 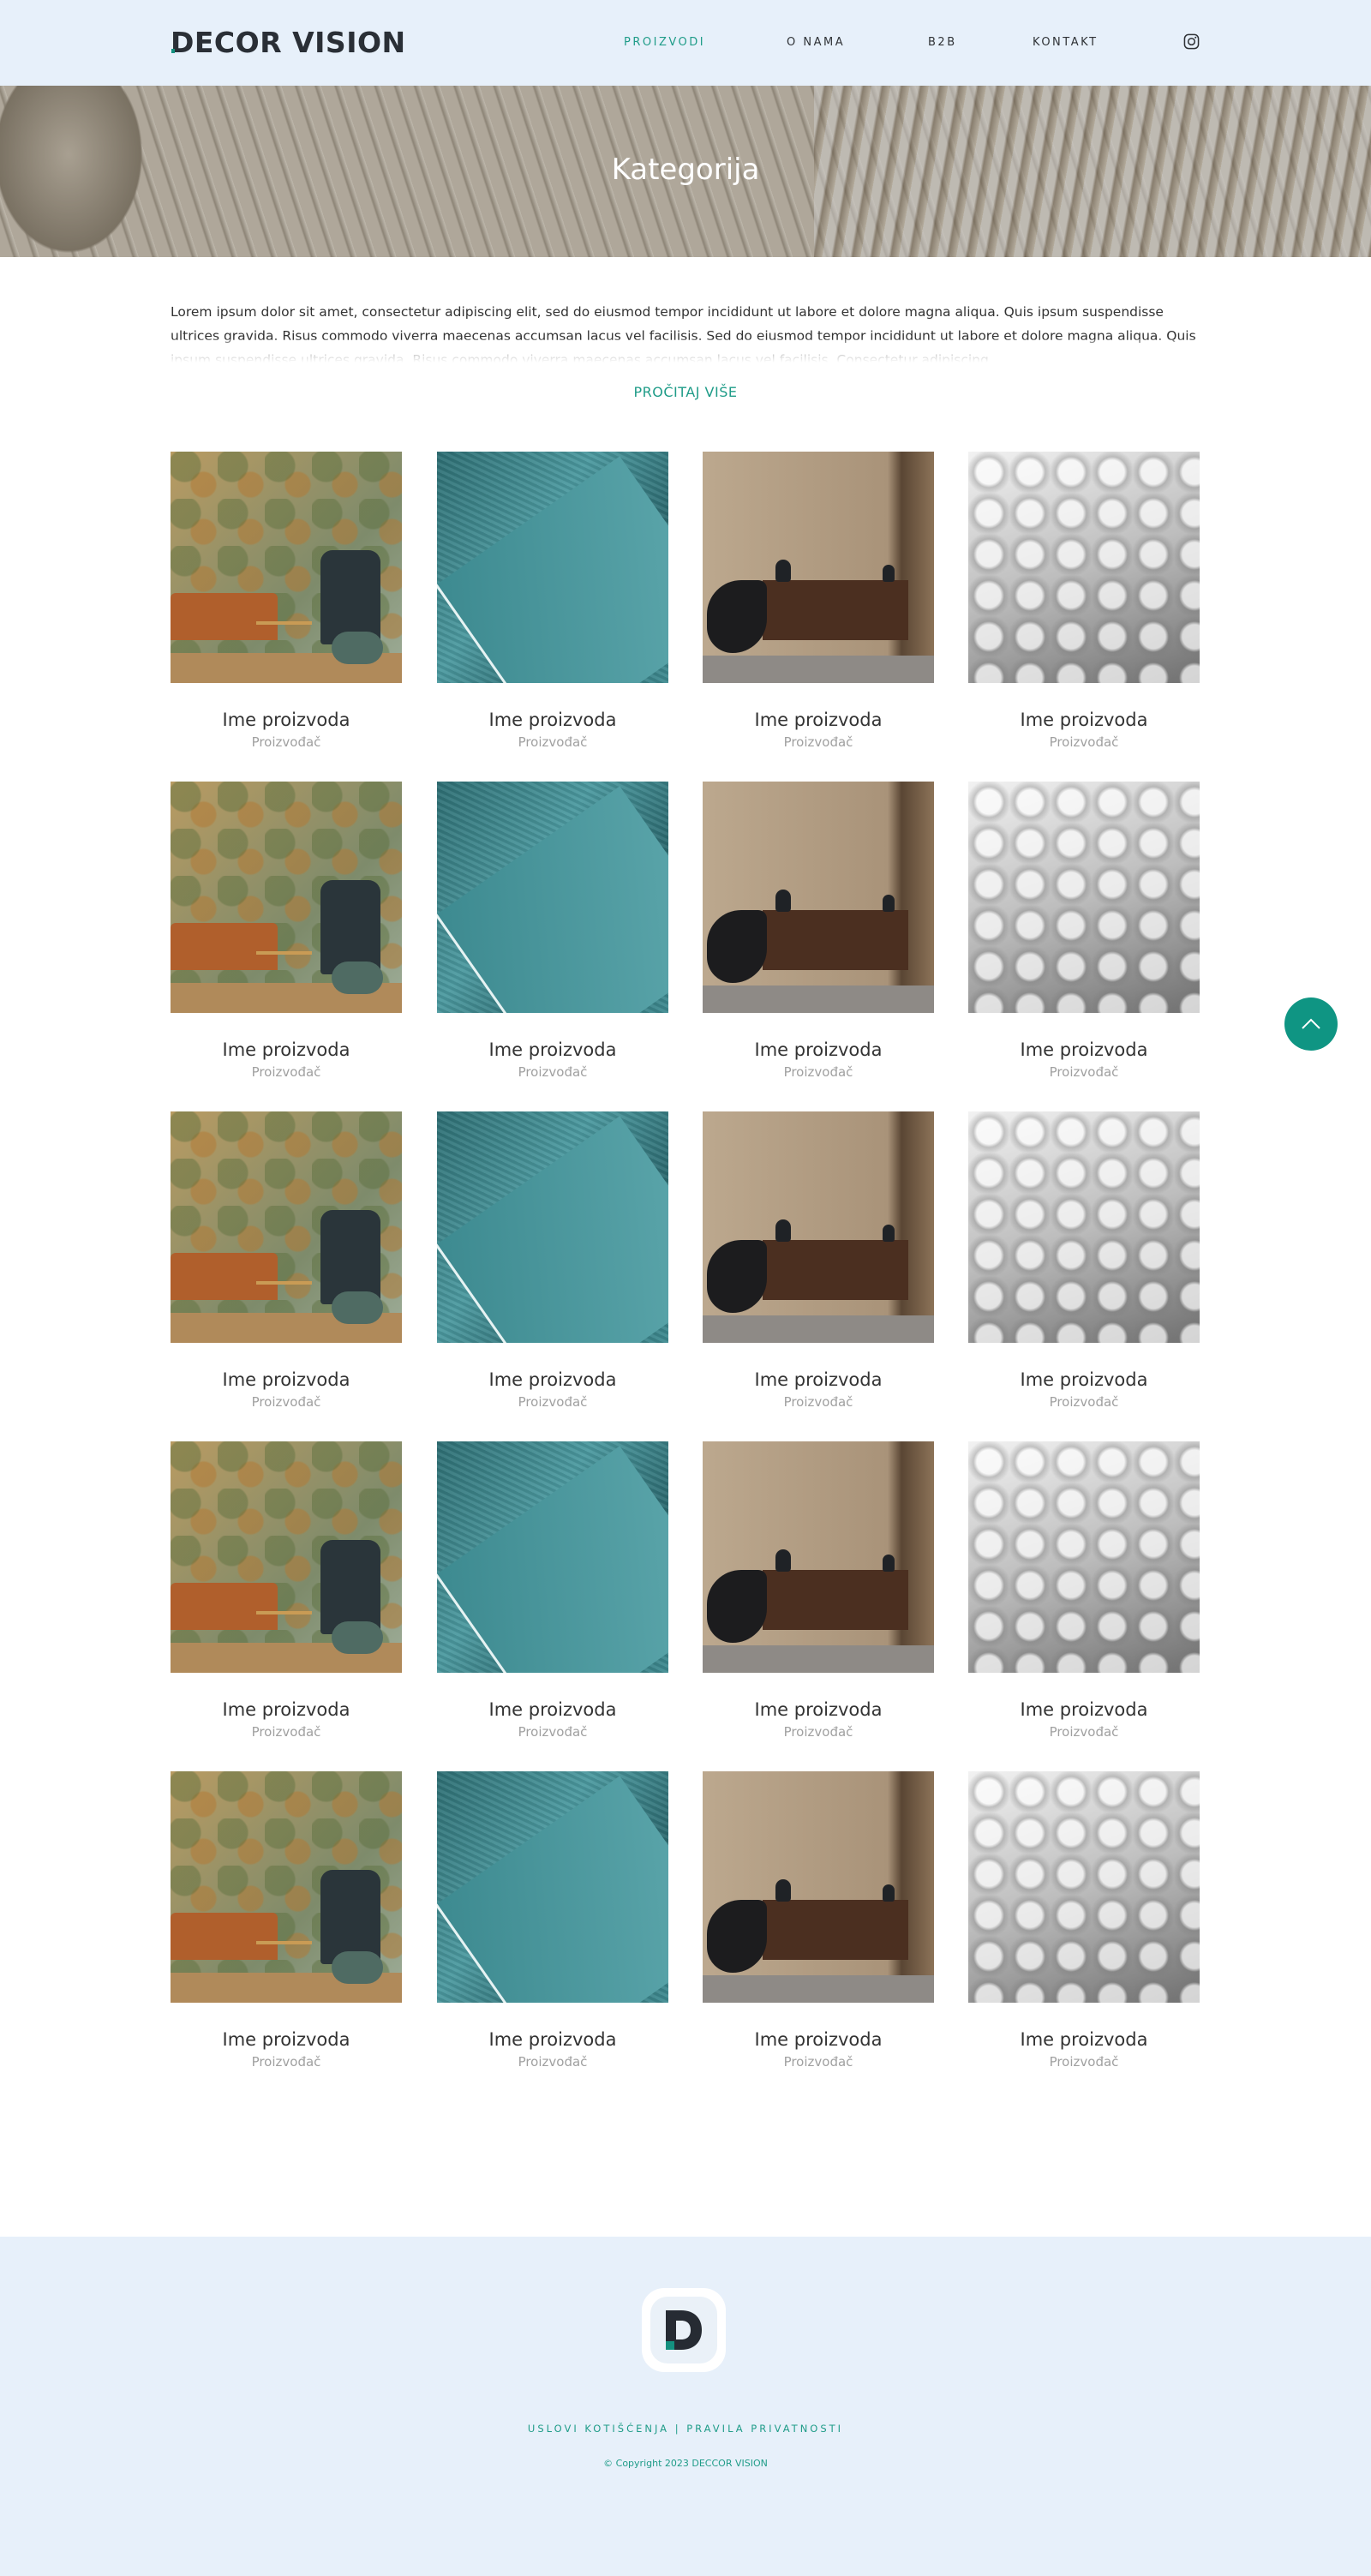 What do you see at coordinates (664, 43) in the screenshot?
I see `nav-proizvodi: PROIZVODI` at bounding box center [664, 43].